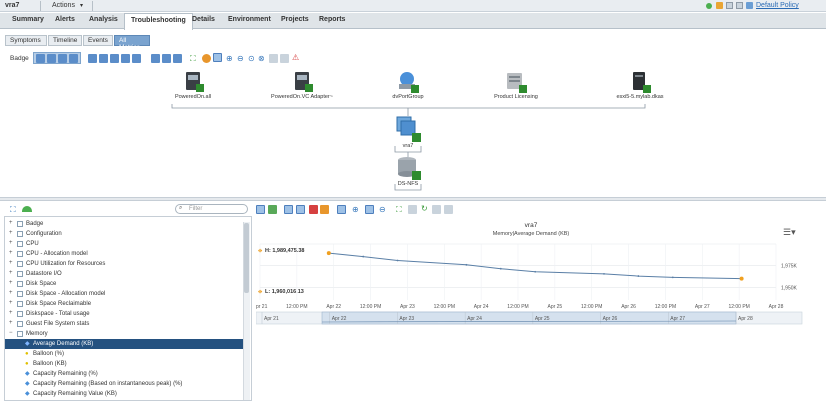 The height and width of the screenshot is (401, 826). I want to click on tree-item-cpu: + CPU, so click(125, 244).